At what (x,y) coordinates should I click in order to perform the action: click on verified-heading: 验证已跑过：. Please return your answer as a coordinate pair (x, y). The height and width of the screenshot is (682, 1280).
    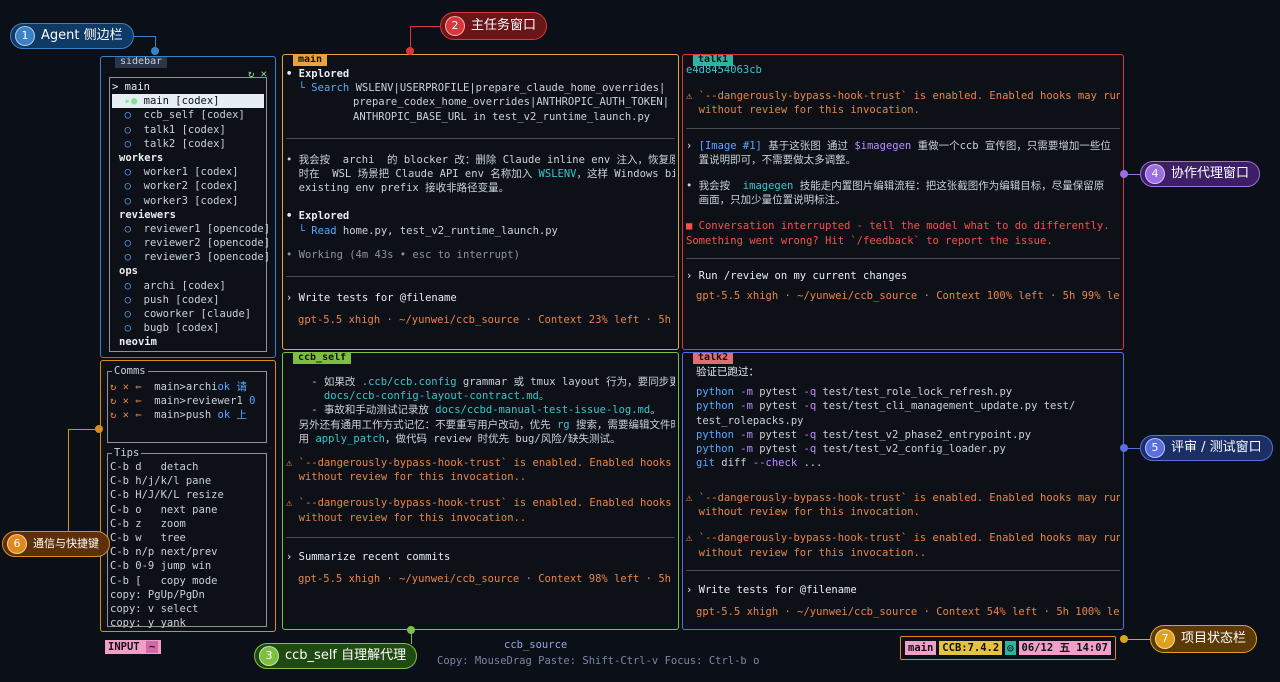
    Looking at the image, I should click on (727, 372).